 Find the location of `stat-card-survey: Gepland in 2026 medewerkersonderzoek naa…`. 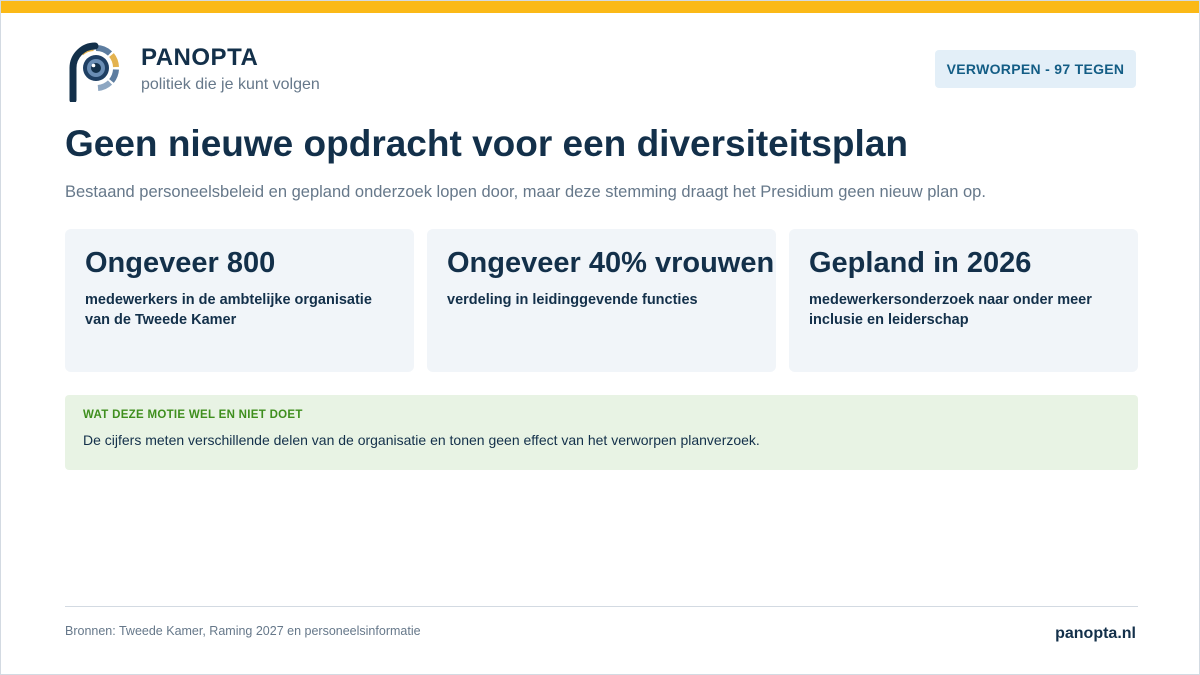

stat-card-survey: Gepland in 2026 medewerkersonderzoek naa… is located at coordinates (963, 300).